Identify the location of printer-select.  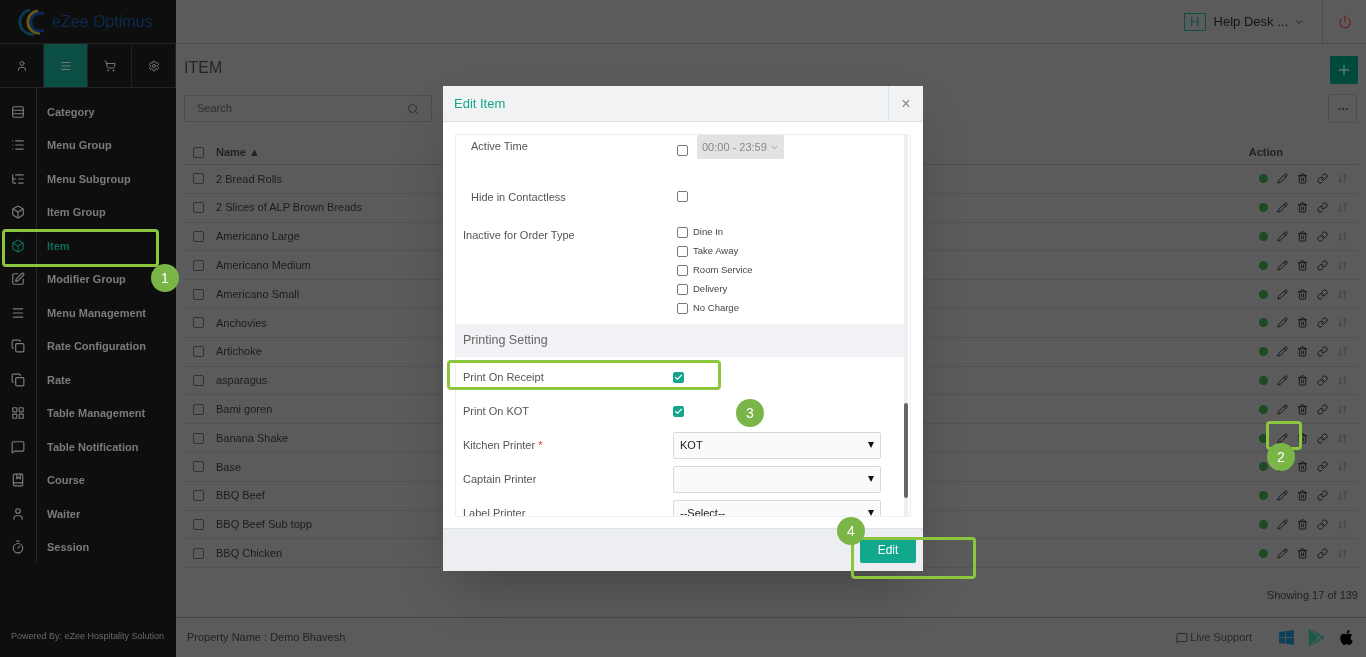
(777, 479).